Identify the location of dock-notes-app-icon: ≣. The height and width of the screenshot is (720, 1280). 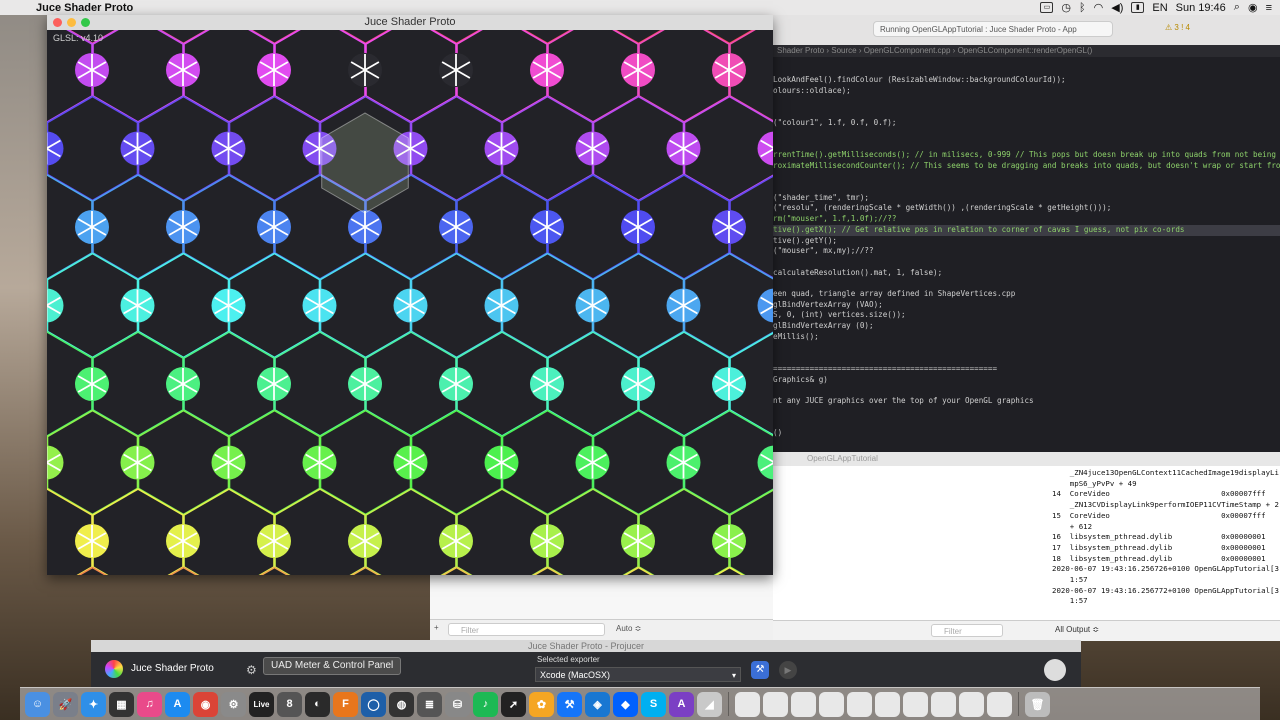
(429, 704).